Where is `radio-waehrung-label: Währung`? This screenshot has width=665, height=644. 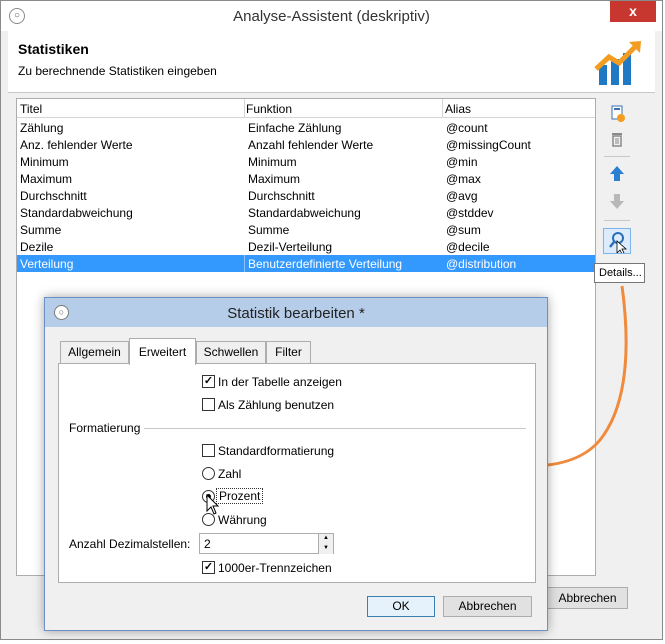
radio-waehrung-label: Währung is located at coordinates (242, 520).